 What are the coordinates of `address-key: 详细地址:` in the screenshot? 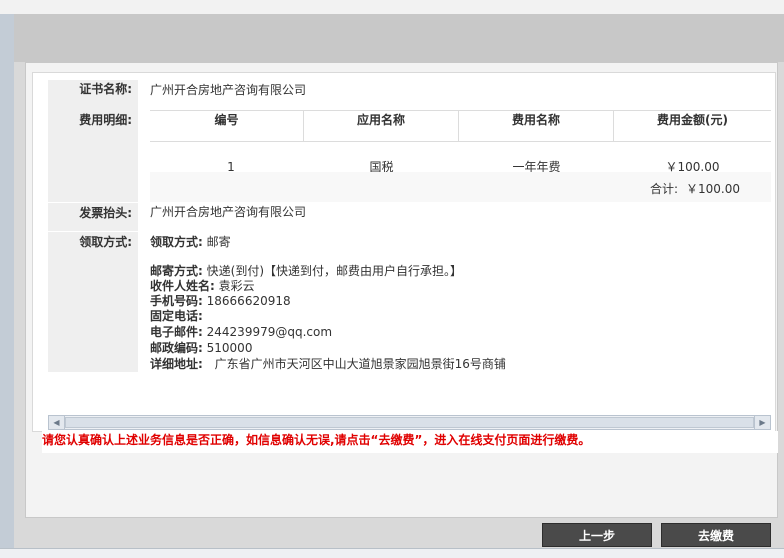 It's located at (176, 364).